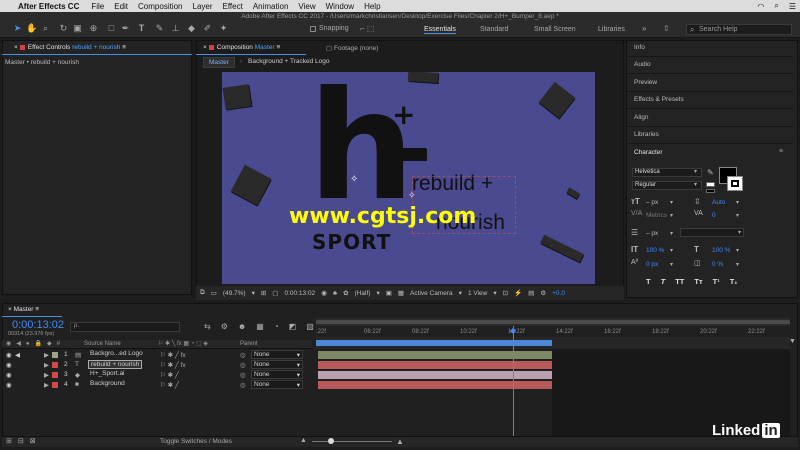 The width and height of the screenshot is (800, 450). I want to click on search-spotlight-icon: ⌕, so click(776, 6).